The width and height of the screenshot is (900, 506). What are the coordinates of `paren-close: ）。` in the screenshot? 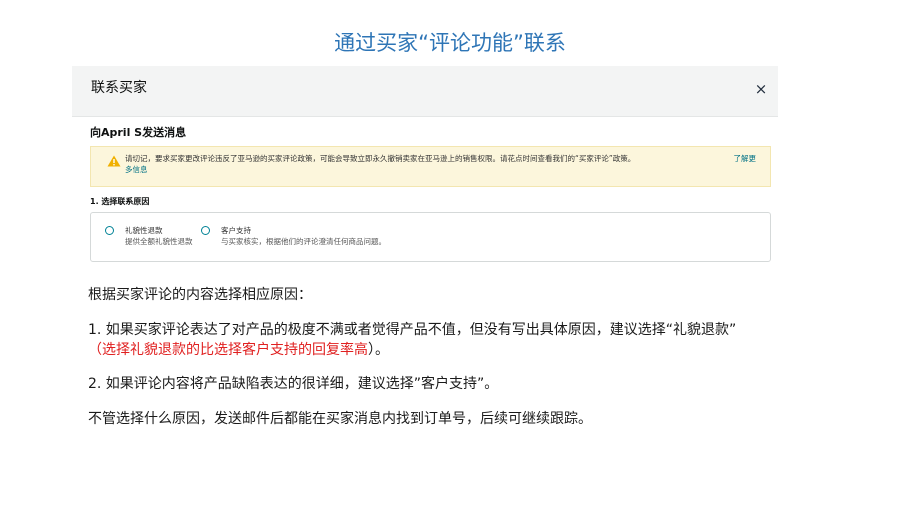 It's located at (378, 350).